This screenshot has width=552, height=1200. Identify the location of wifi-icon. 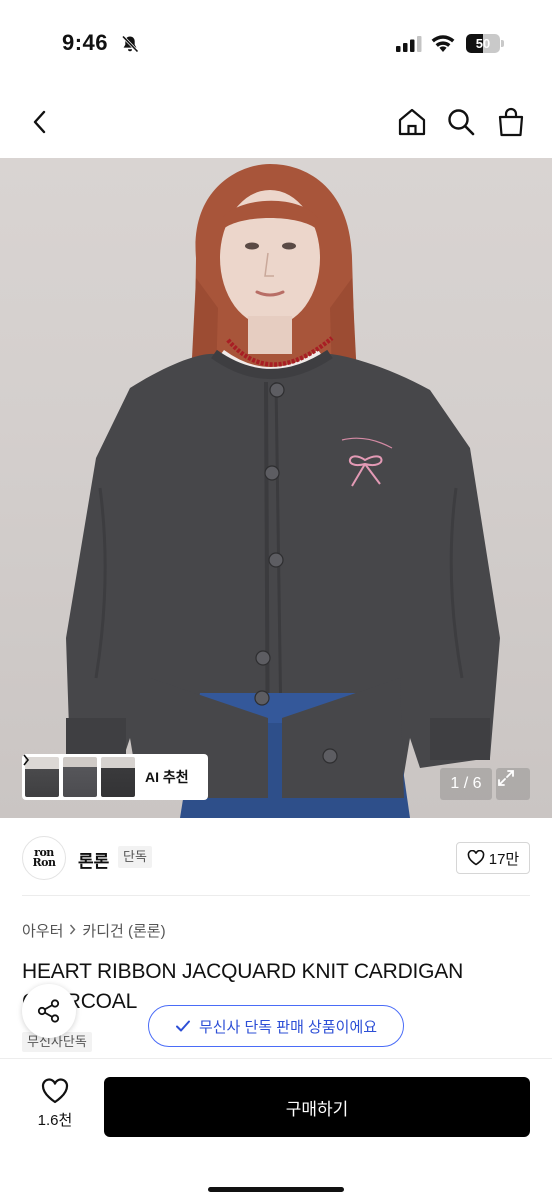
(443, 43).